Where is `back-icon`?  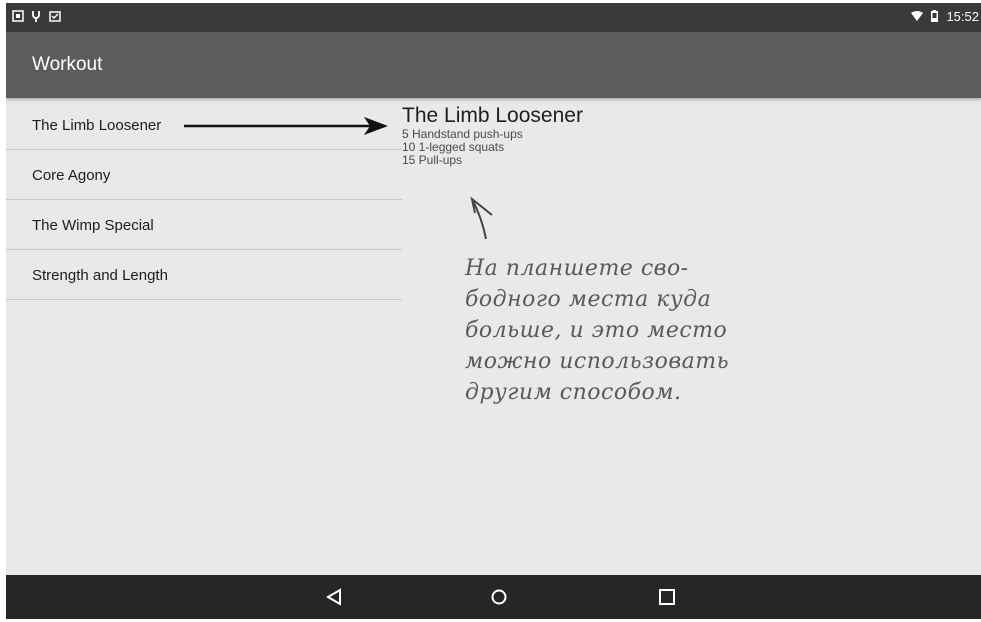 back-icon is located at coordinates (334, 597).